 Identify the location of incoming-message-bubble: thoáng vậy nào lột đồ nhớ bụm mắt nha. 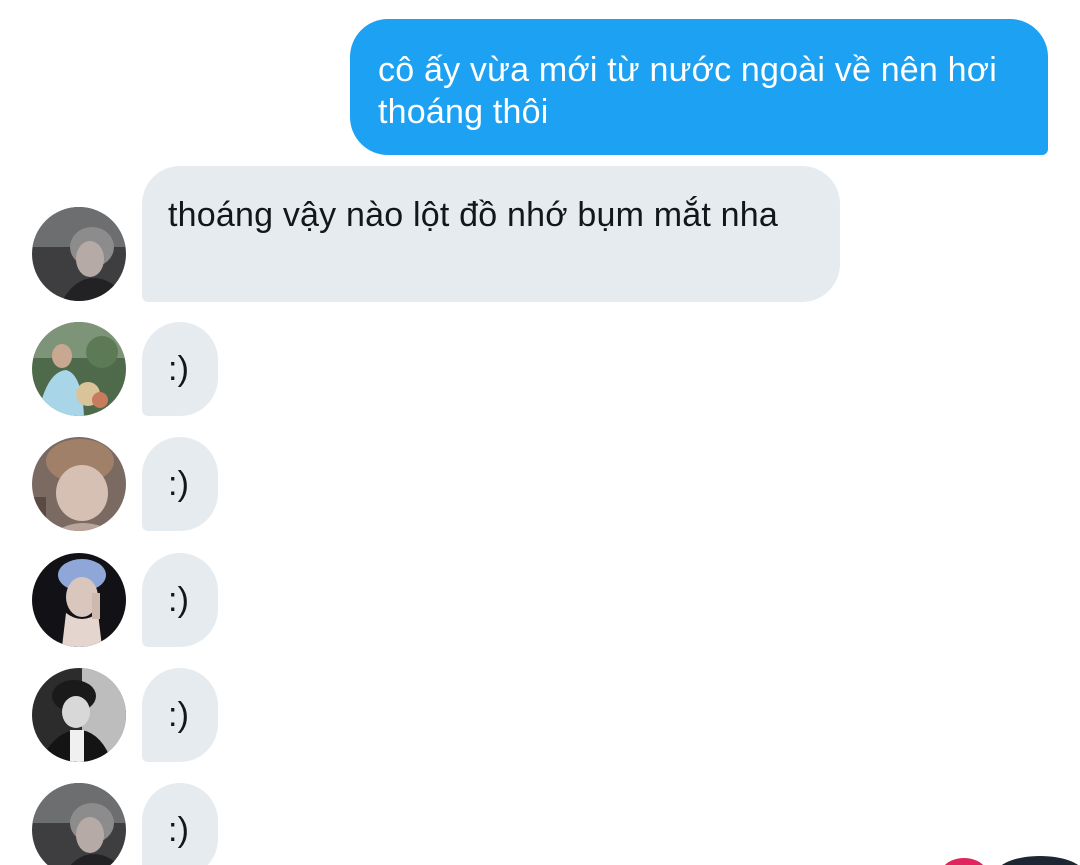
(491, 234).